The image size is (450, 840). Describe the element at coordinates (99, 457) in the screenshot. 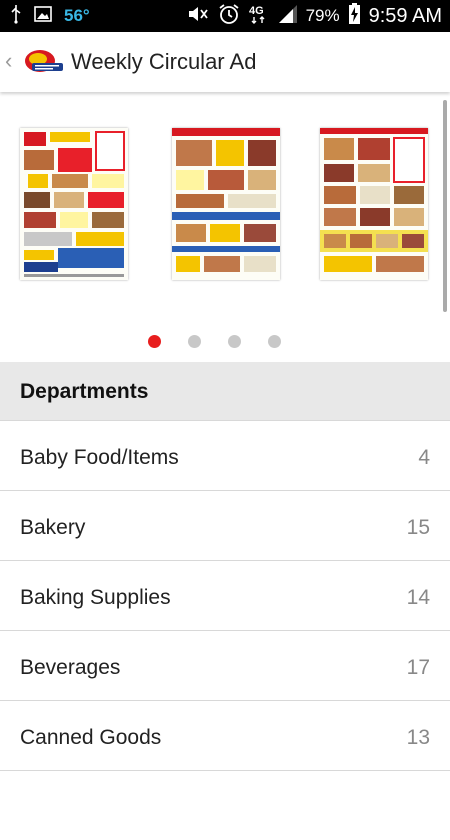

I see `department-name: Baby Food/Items` at that location.